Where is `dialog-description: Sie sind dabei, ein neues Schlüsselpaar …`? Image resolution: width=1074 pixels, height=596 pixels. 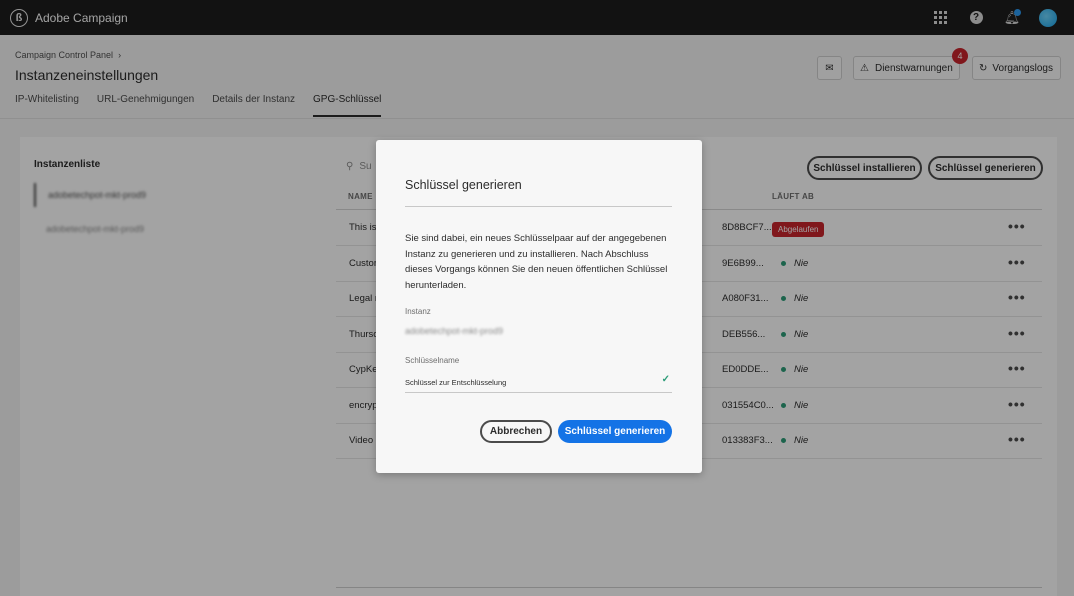
dialog-description: Sie sind dabei, ein neues Schlüsselpaar … is located at coordinates (536, 262).